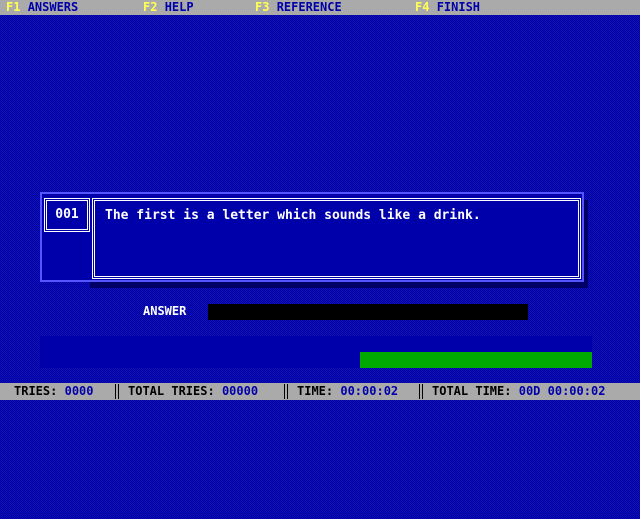  I want to click on tries-status: TRIES: 0000, so click(54, 391).